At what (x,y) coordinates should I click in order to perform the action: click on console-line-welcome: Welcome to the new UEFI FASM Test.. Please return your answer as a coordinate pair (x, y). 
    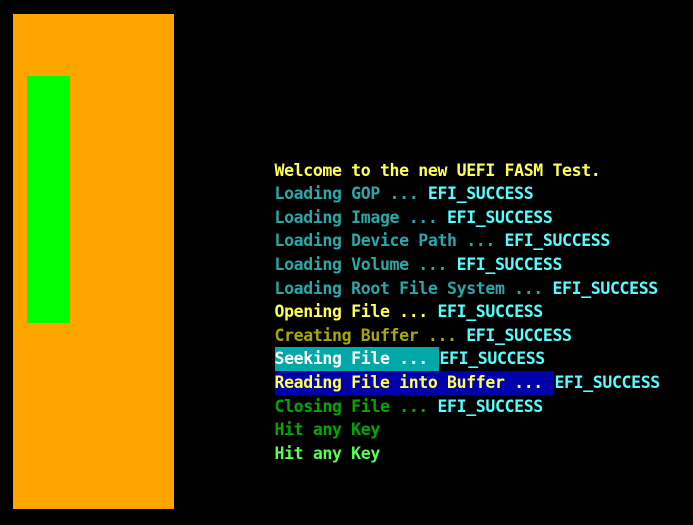
    Looking at the image, I should click on (452, 157).